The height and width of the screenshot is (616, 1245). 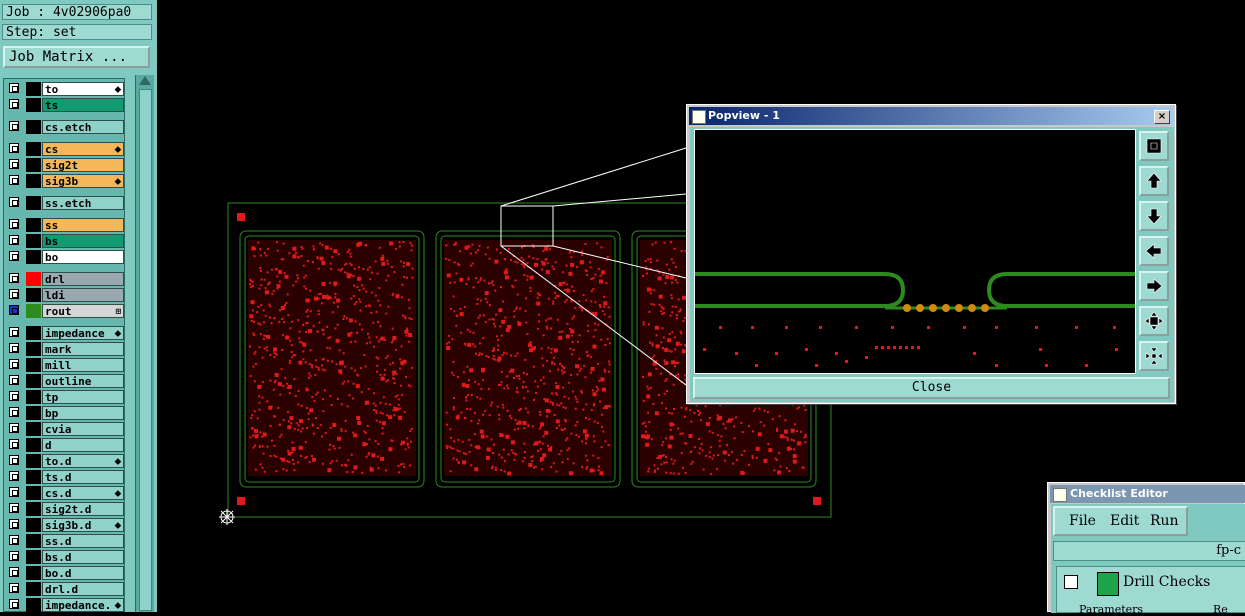 I want to click on layer-row-cs-d: cs.d ⬥, so click(x=66, y=493).